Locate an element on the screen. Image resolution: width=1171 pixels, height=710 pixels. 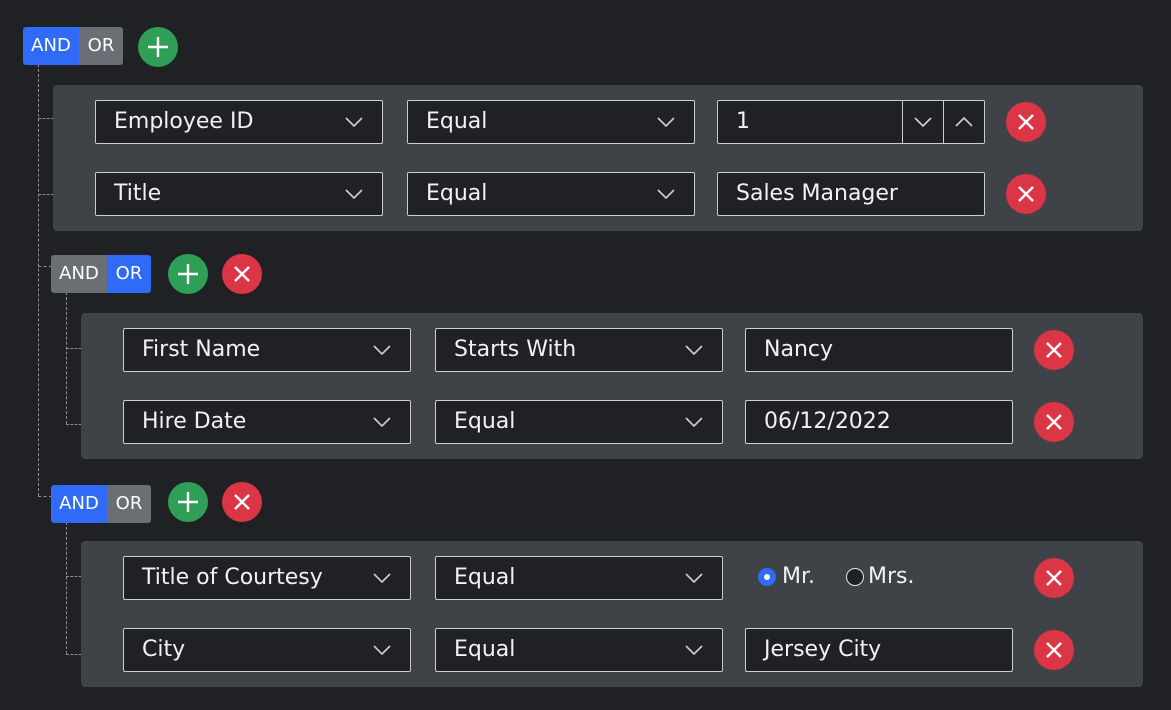
text-value: Nancy is located at coordinates (798, 349).